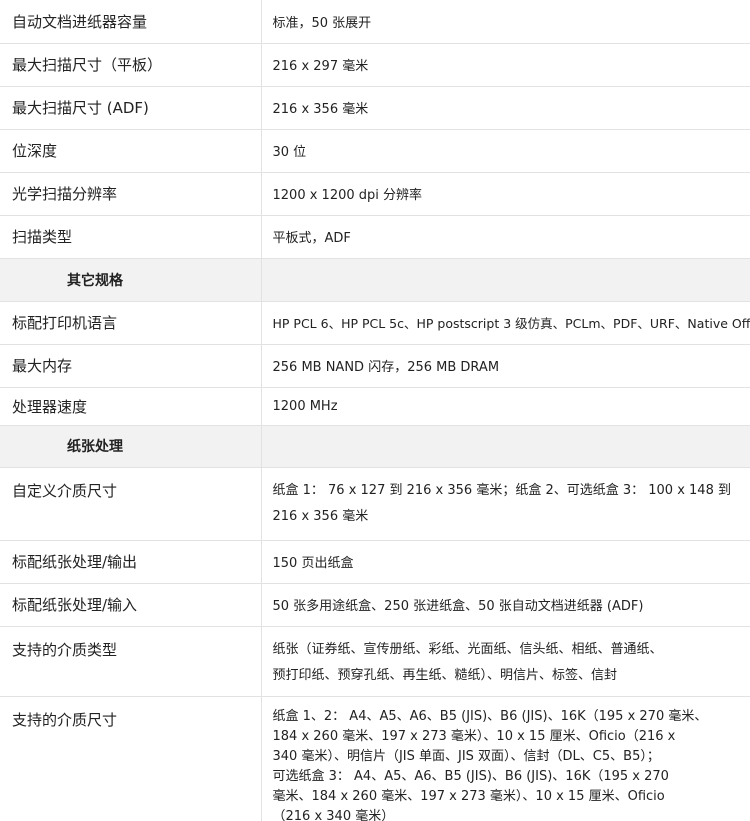 This screenshot has width=750, height=821. Describe the element at coordinates (505, 237) in the screenshot. I see `row-value: 平板式，ADF` at that location.